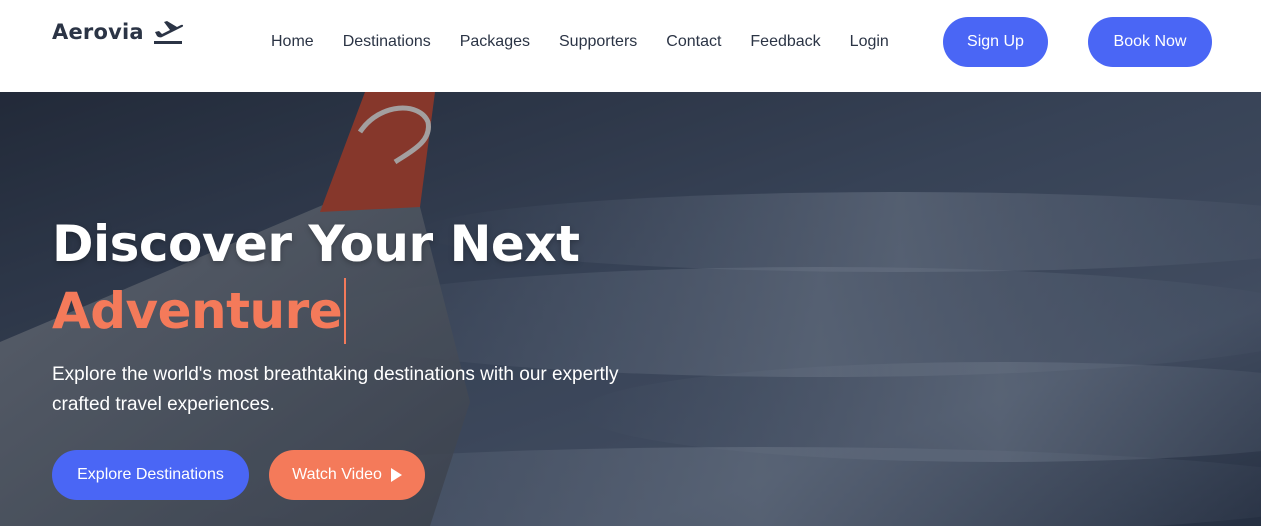 This screenshot has height=526, width=1261. I want to click on explore-destinations-label: Explore Destinations, so click(150, 474).